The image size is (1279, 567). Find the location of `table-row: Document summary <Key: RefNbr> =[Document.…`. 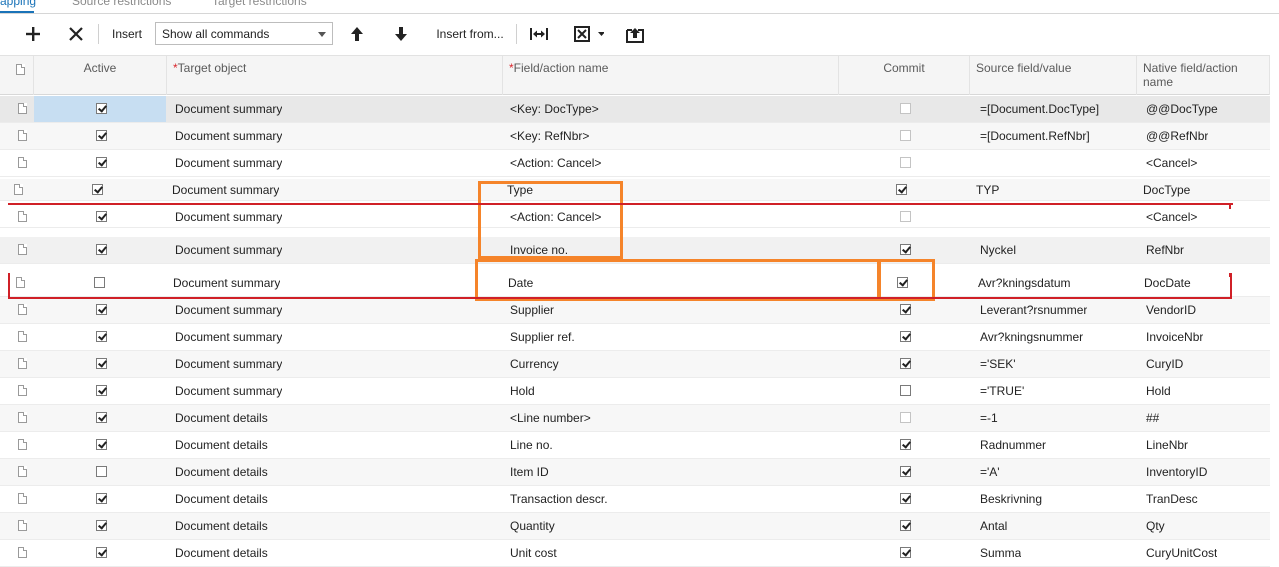

table-row: Document summary <Key: RefNbr> =[Document.… is located at coordinates (635, 136).